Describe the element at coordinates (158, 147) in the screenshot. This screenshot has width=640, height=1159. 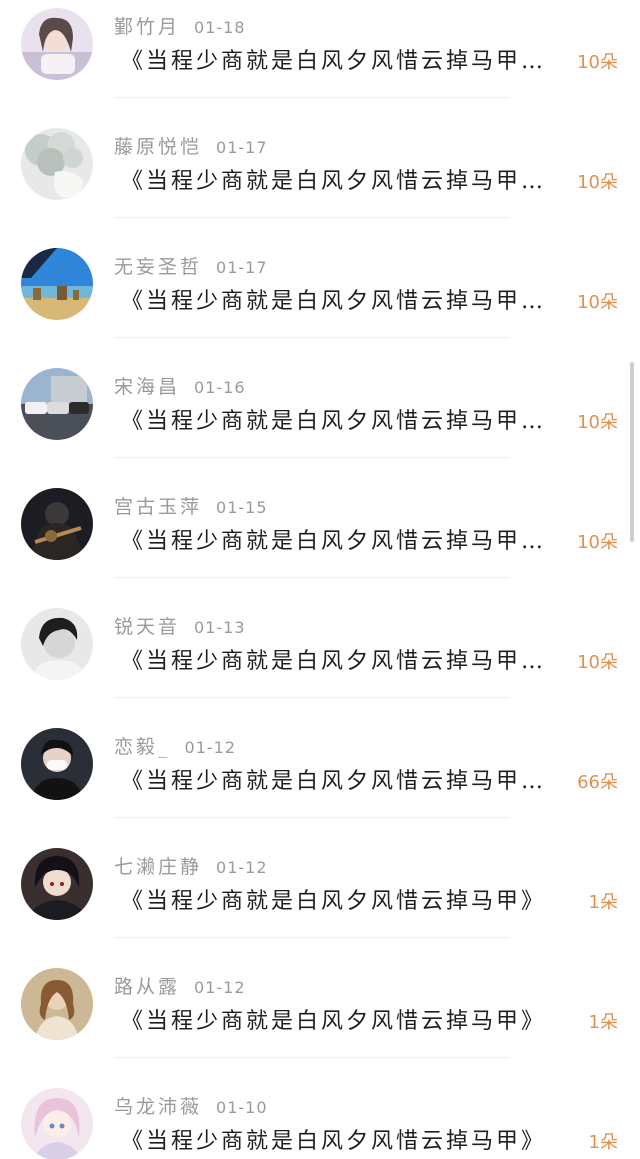
I see `user-name: 藤原悦恺` at that location.